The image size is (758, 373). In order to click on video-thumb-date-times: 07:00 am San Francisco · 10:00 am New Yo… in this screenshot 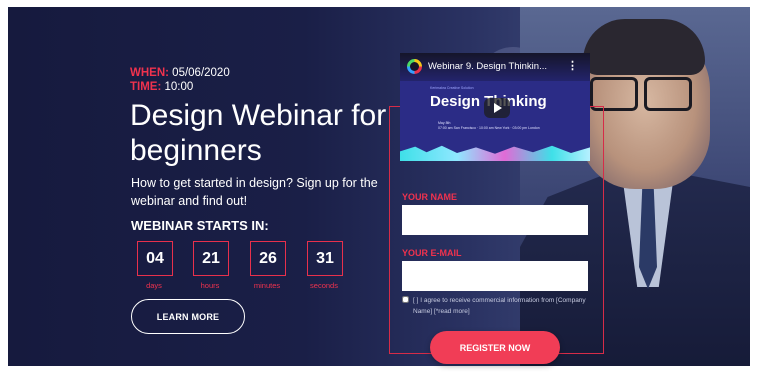, I will do `click(489, 128)`.